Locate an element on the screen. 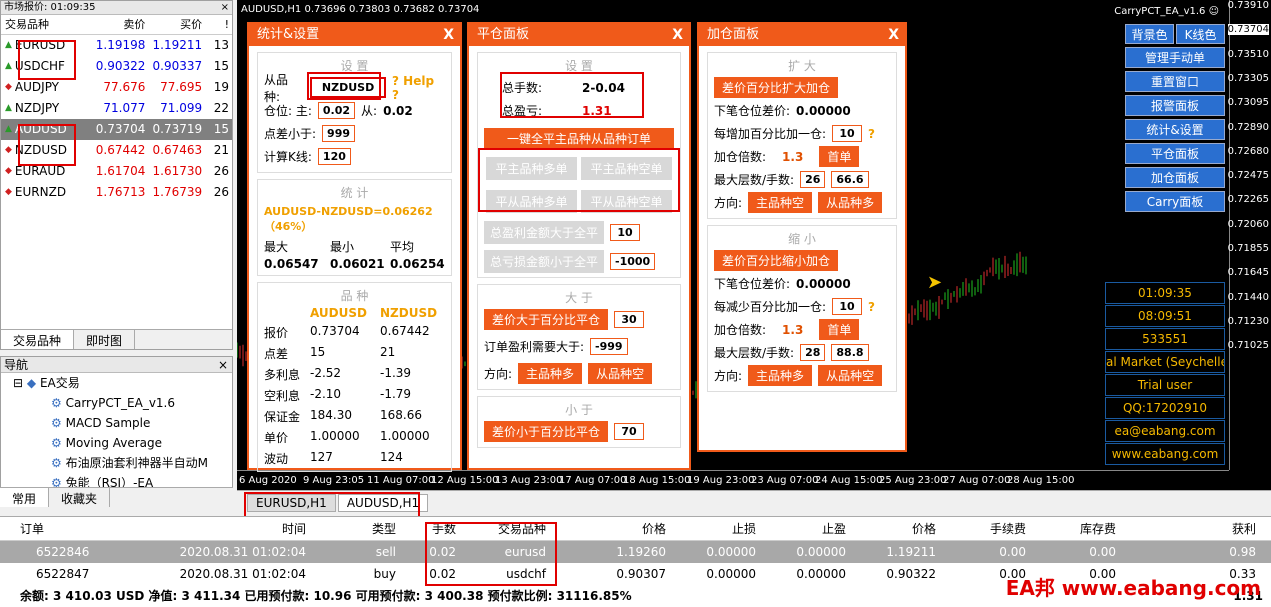  info-box: 01:09:35 is located at coordinates (1165, 293).